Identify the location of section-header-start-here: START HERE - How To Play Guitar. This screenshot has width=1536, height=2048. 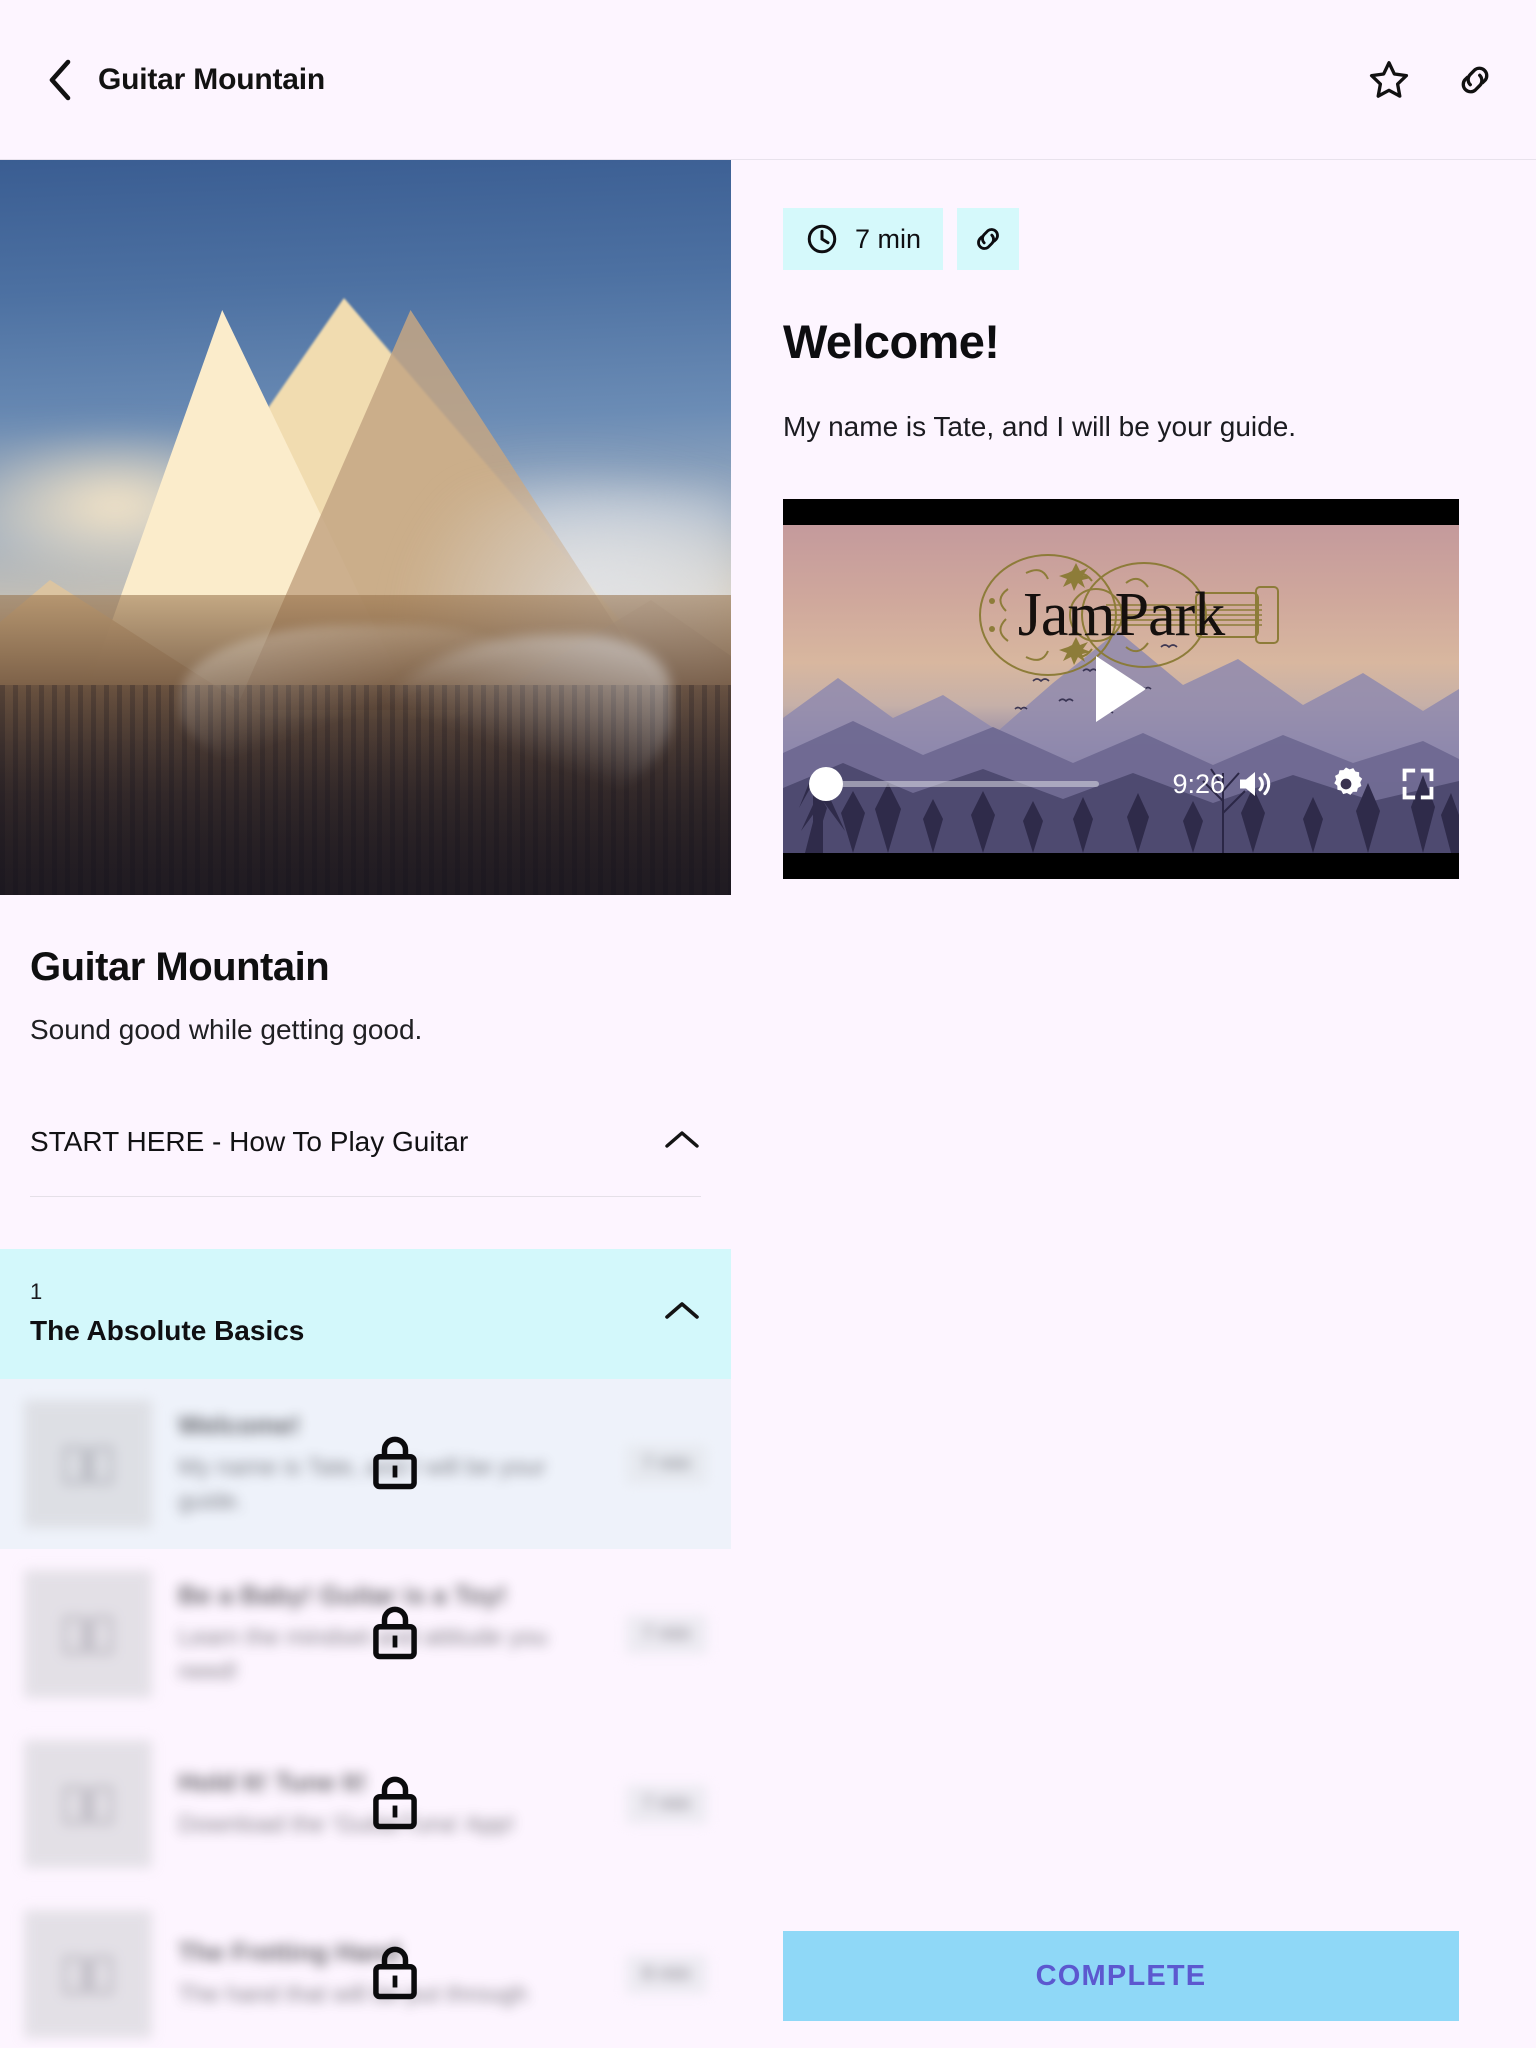
(365, 1161).